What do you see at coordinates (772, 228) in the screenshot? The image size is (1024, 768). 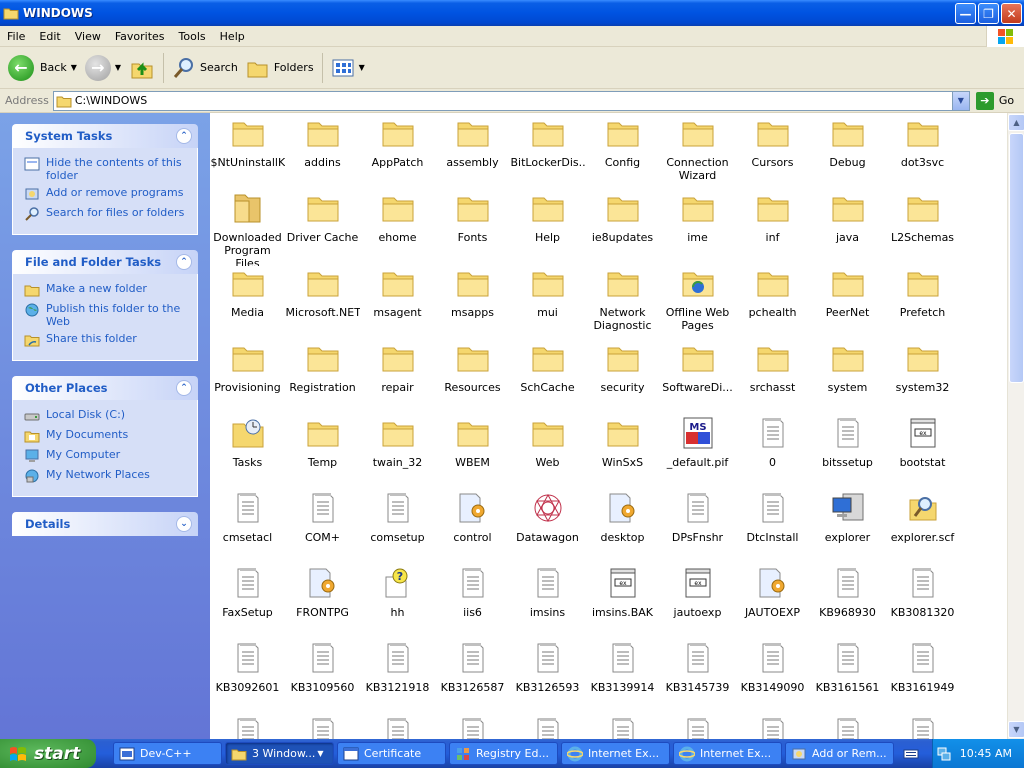 I see `file-item: inf` at bounding box center [772, 228].